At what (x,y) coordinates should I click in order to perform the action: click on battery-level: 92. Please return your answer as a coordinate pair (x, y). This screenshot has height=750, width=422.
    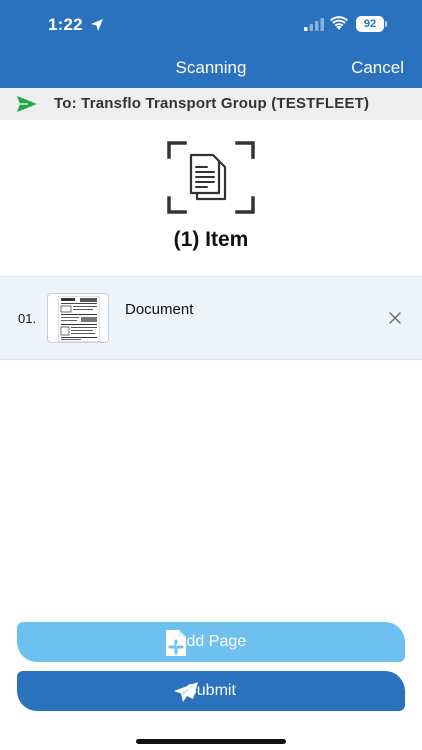
    Looking at the image, I should click on (370, 24).